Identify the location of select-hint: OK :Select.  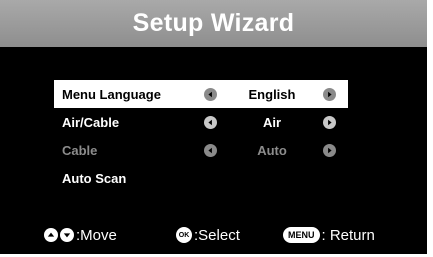
(208, 235).